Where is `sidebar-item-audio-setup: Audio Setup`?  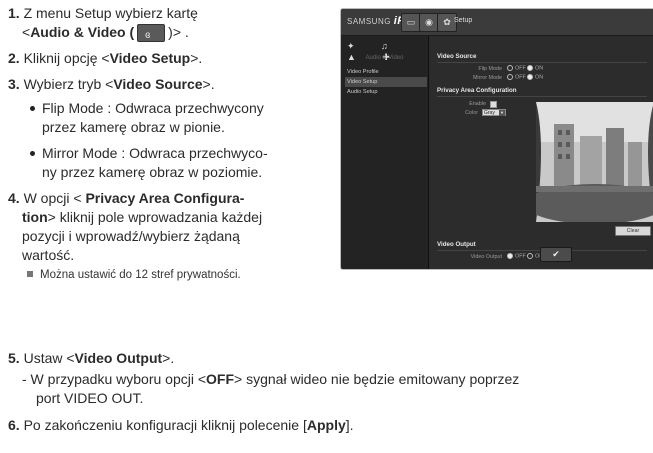 sidebar-item-audio-setup: Audio Setup is located at coordinates (386, 92).